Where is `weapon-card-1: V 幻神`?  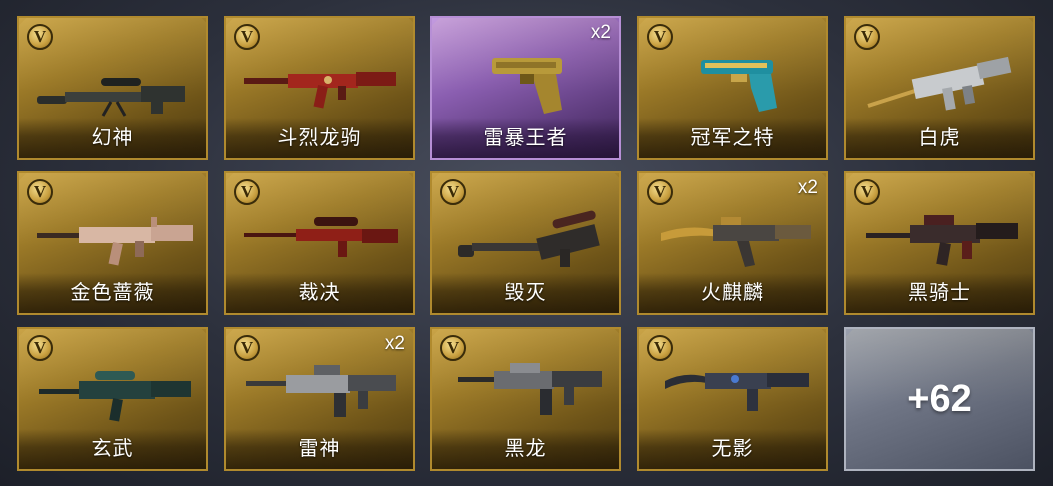
weapon-card-1: V 幻神 is located at coordinates (112, 88).